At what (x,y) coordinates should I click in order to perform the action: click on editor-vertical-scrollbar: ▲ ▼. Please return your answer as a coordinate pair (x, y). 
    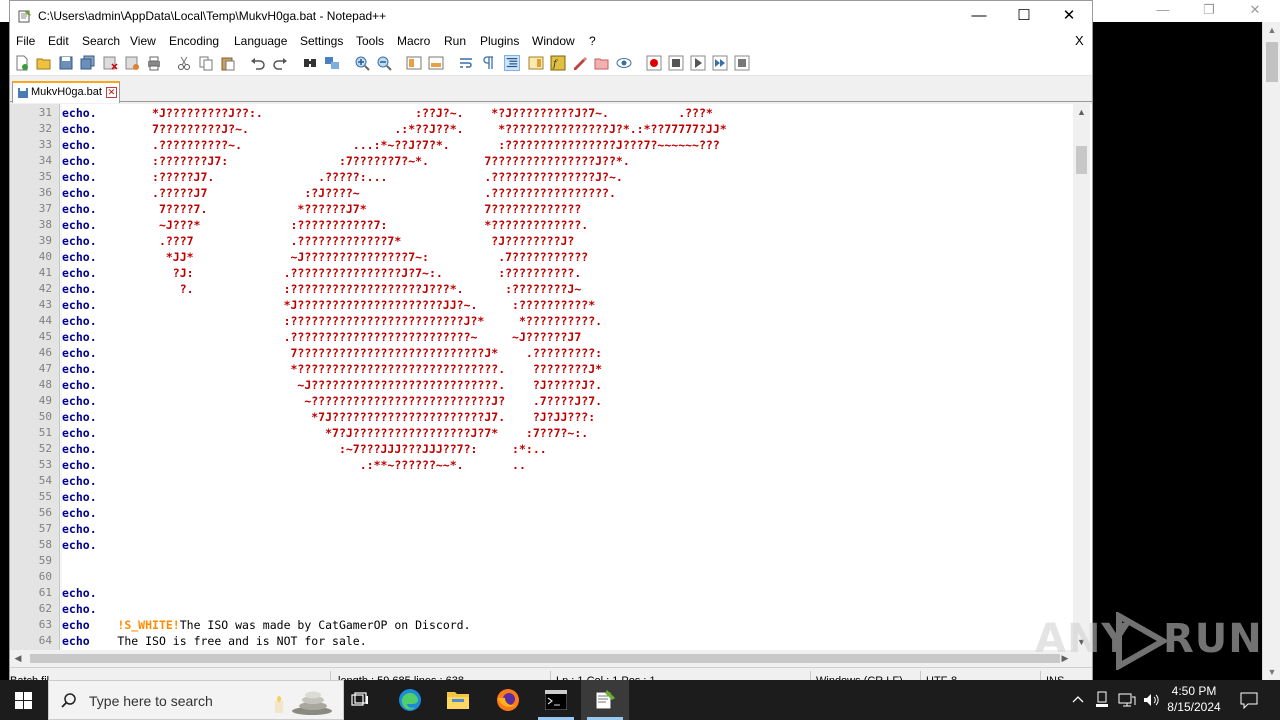
    Looking at the image, I should click on (1081, 377).